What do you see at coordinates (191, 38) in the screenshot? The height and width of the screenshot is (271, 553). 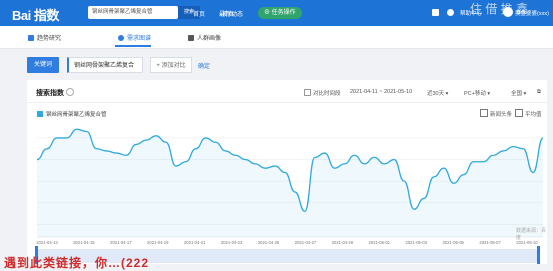 I see `crowd-icon` at bounding box center [191, 38].